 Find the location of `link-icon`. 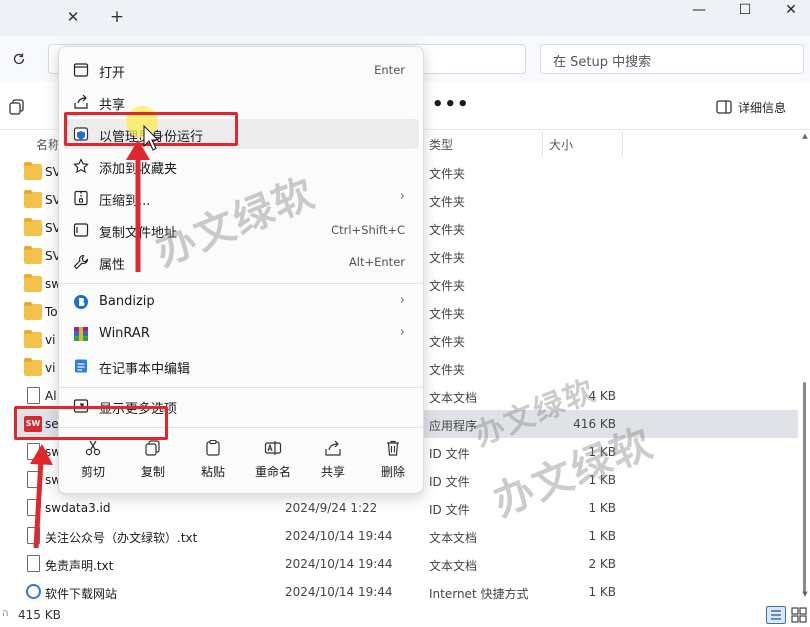

link-icon is located at coordinates (33, 591).